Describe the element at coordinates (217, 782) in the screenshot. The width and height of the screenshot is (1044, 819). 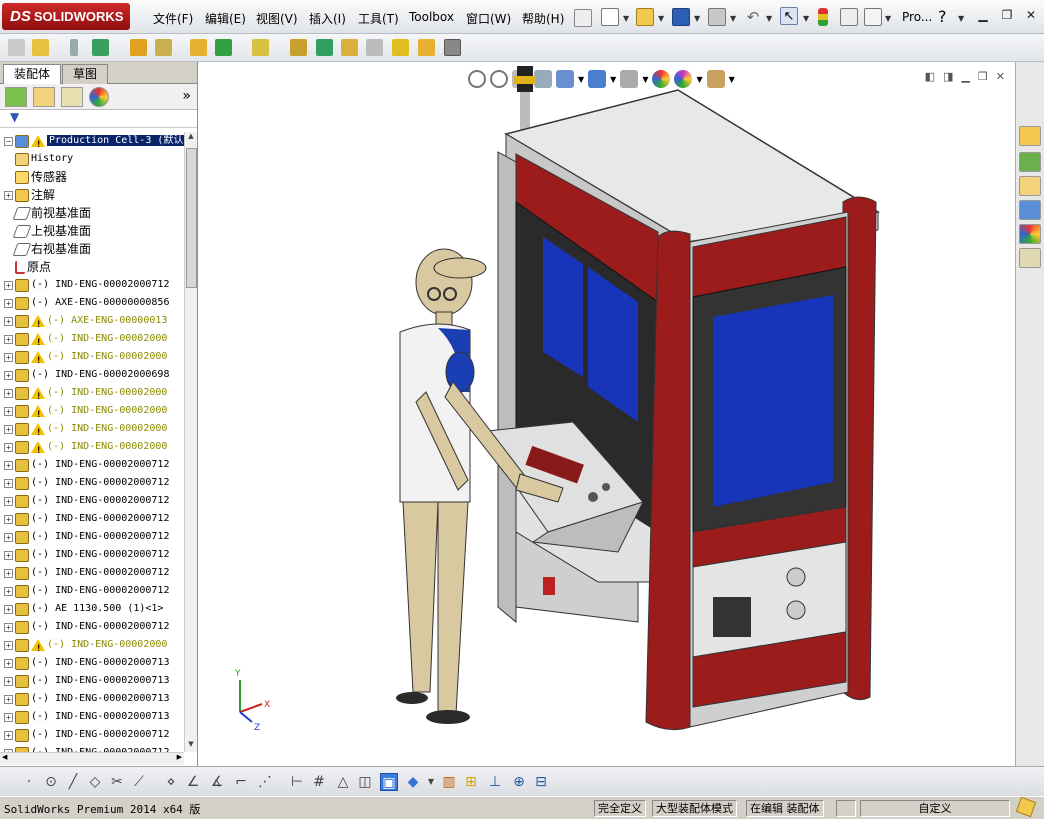
I see `relation-icon: ∡` at that location.